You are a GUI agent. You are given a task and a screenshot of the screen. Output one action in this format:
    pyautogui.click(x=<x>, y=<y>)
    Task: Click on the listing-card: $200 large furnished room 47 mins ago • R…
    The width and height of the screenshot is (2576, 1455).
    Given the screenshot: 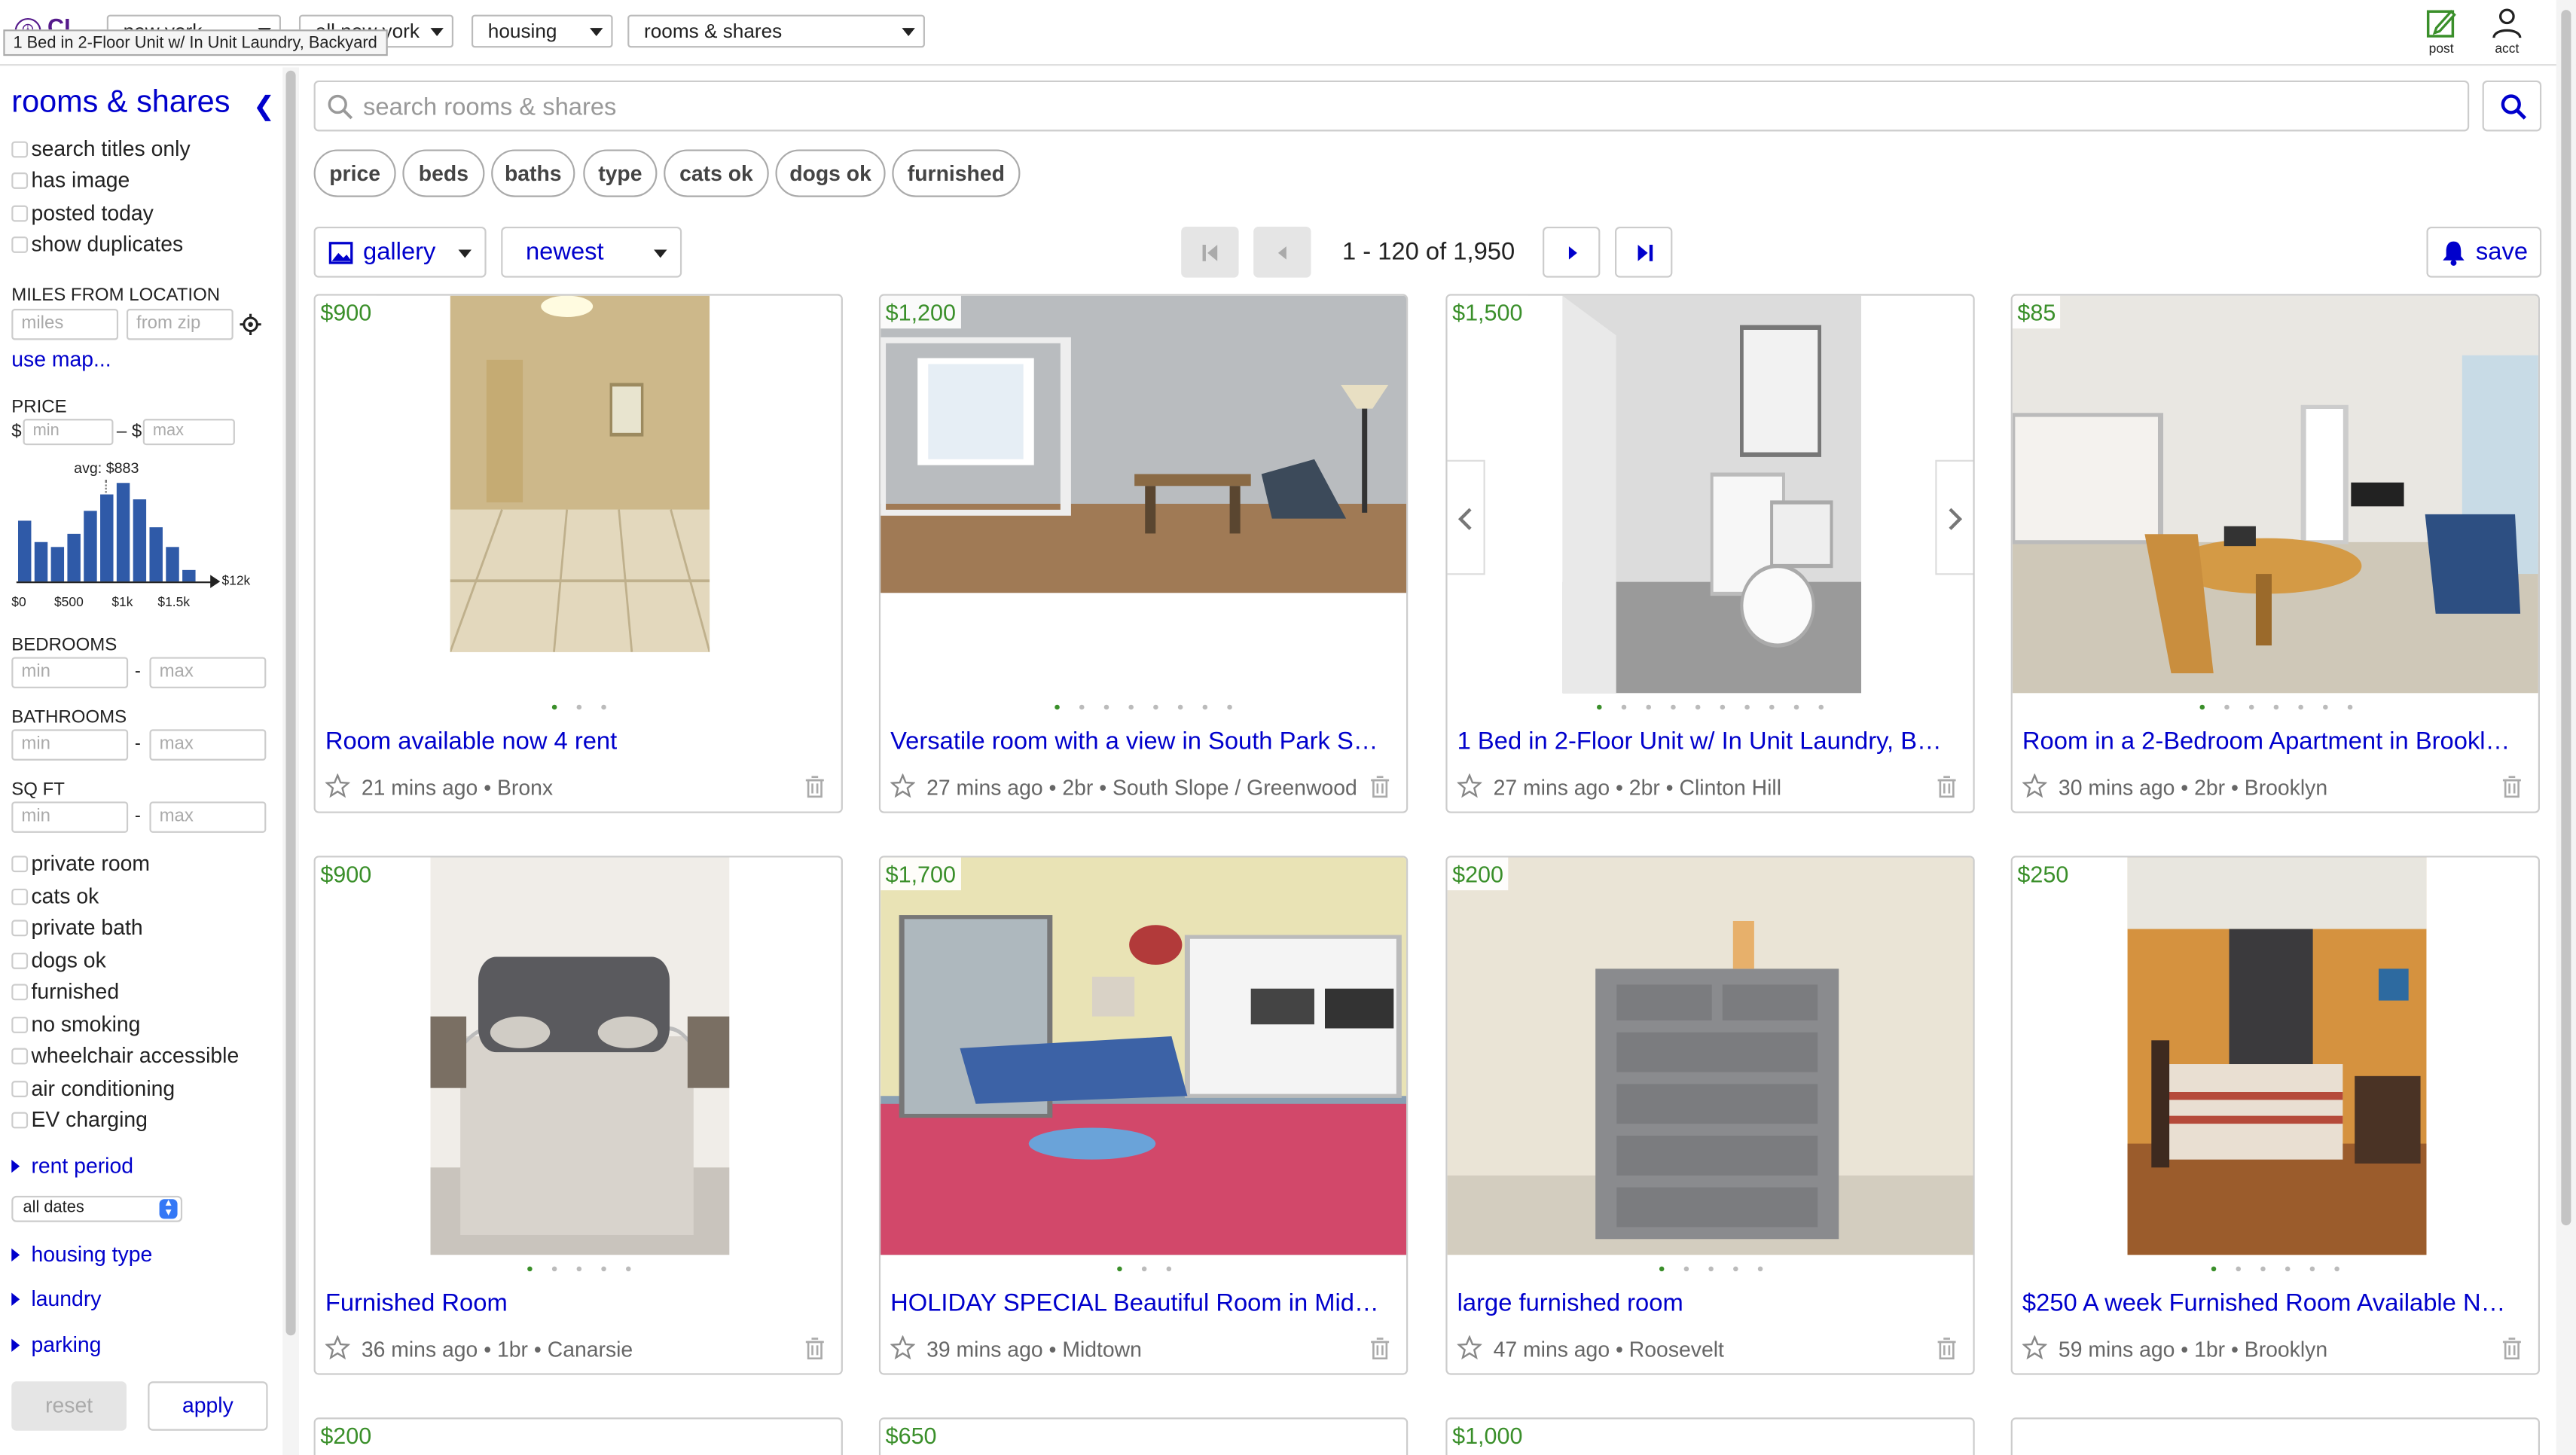 What is the action you would take?
    pyautogui.click(x=1710, y=1115)
    